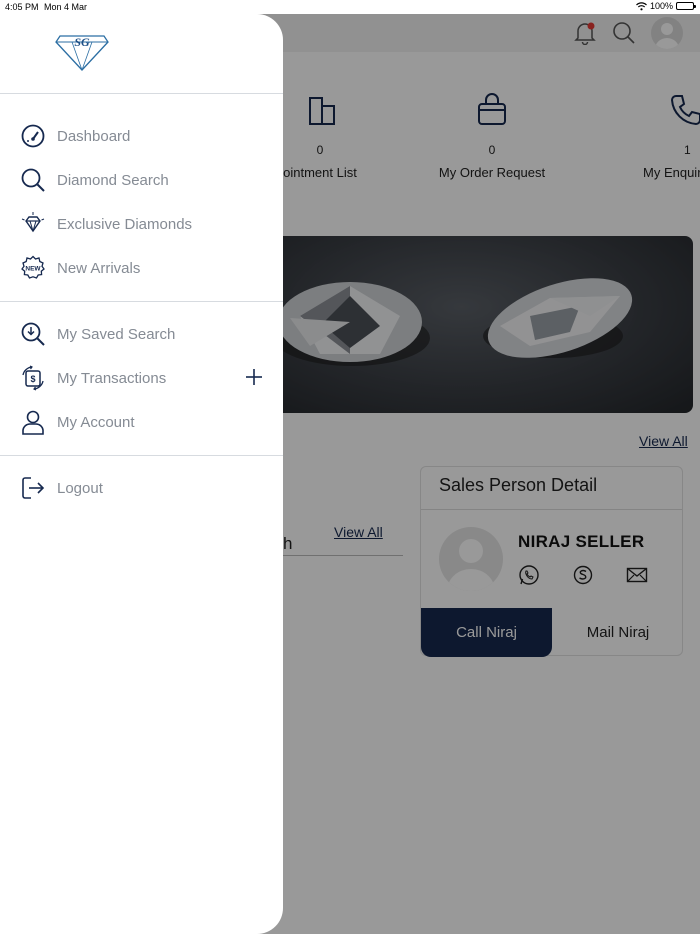 This screenshot has height=934, width=700. I want to click on battery-icon, so click(686, 6).